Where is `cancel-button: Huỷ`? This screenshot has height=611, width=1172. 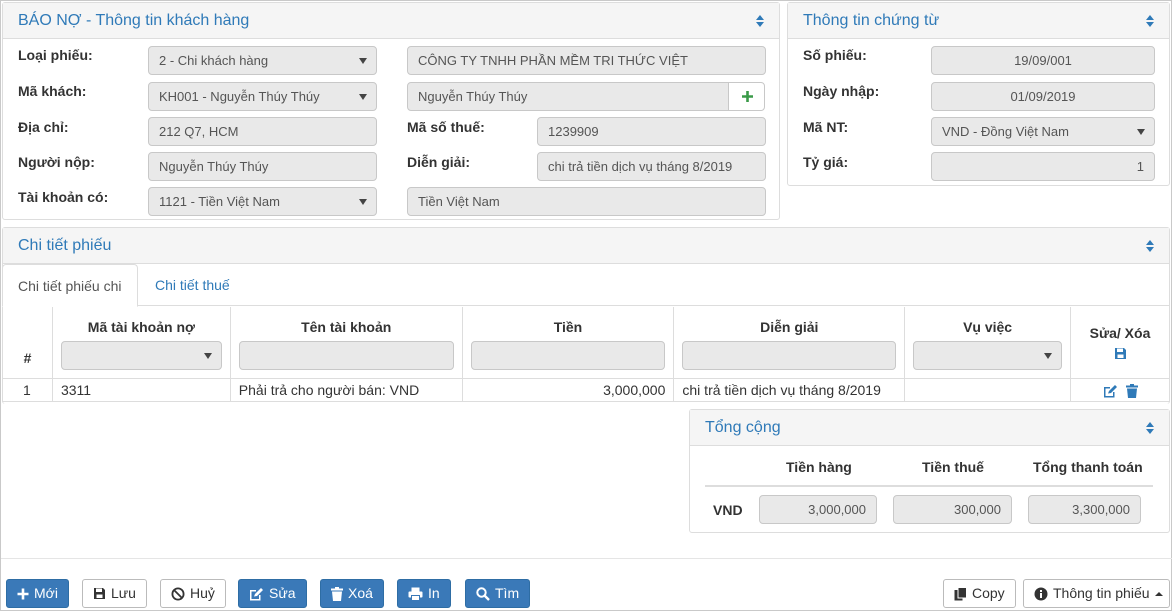 cancel-button: Huỷ is located at coordinates (193, 593).